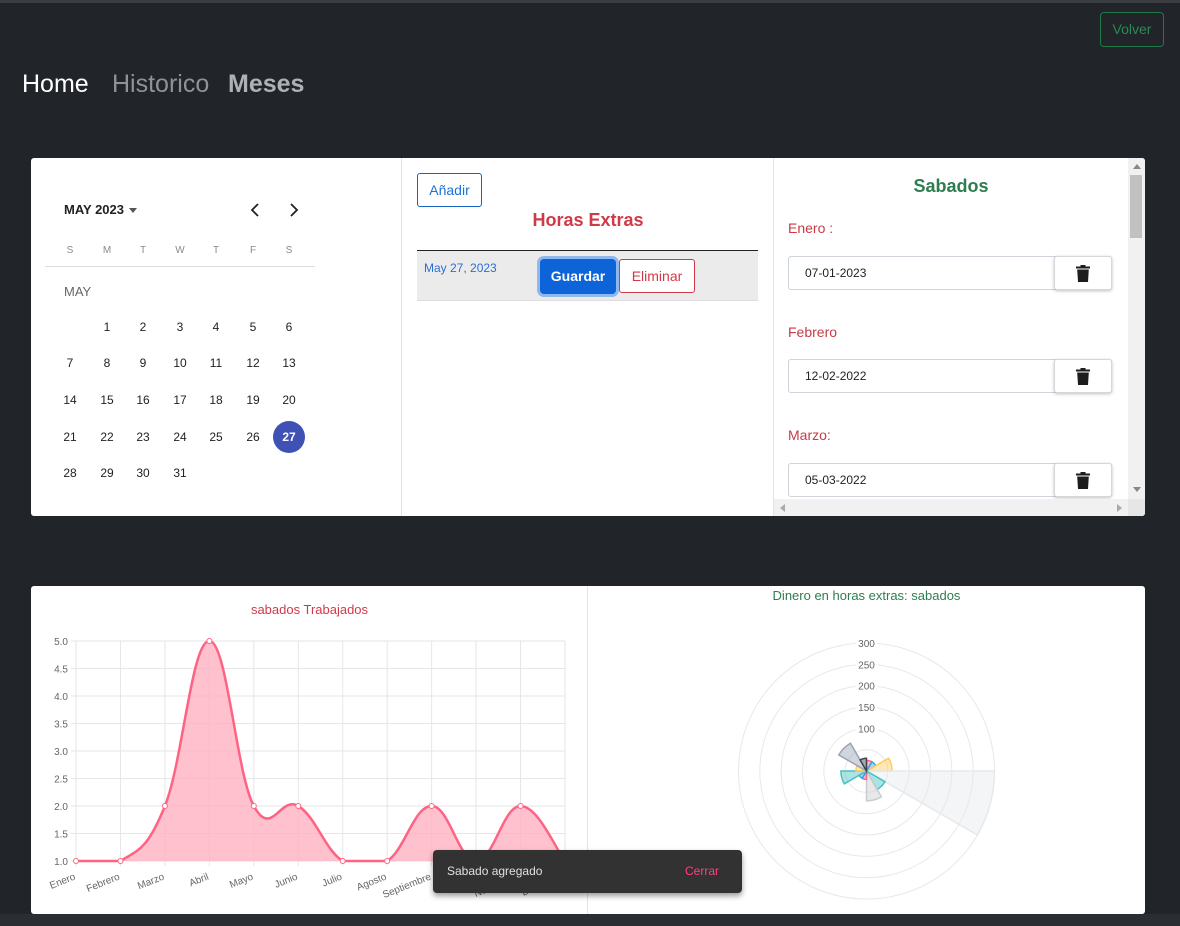 This screenshot has width=1180, height=926. Describe the element at coordinates (286, 880) in the screenshot. I see `x-tick-label: Junio` at that location.